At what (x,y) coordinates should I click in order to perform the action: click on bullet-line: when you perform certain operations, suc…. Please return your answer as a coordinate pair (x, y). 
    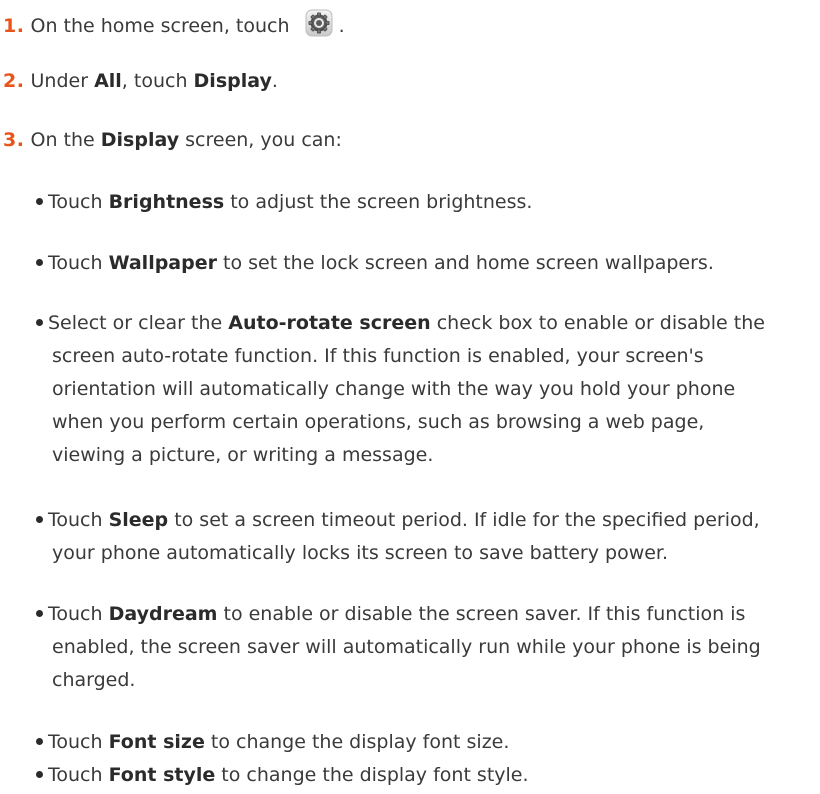
    Looking at the image, I should click on (378, 422).